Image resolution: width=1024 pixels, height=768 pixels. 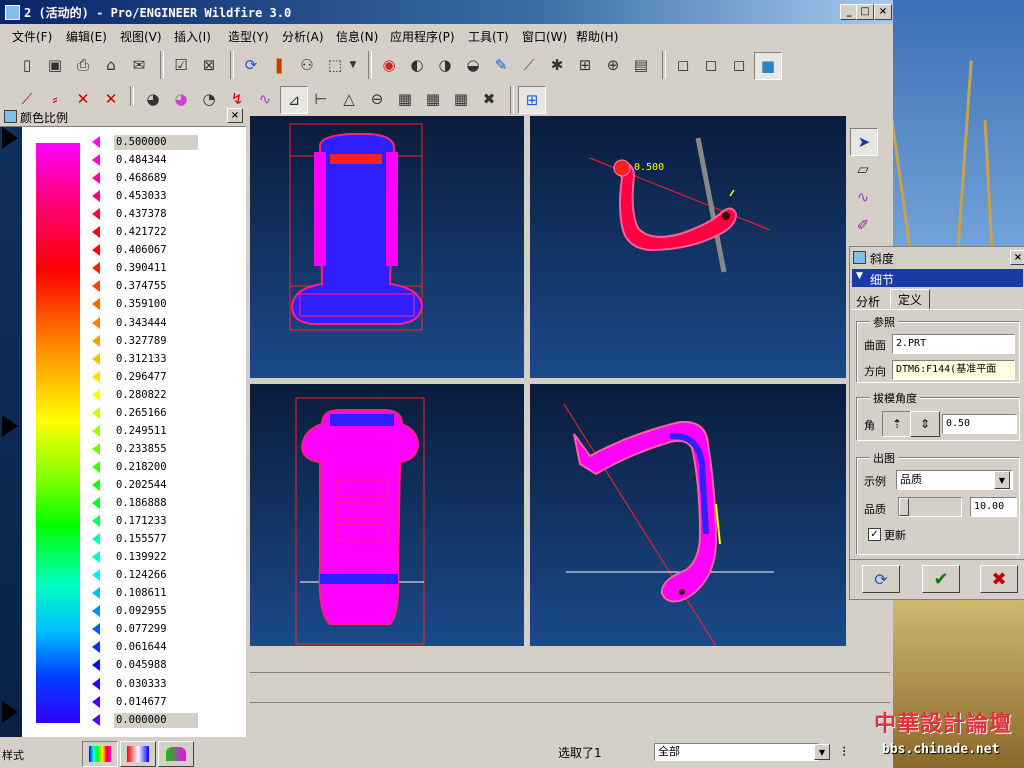 I want to click on close-window-icon: ⊠, so click(x=209, y=65).